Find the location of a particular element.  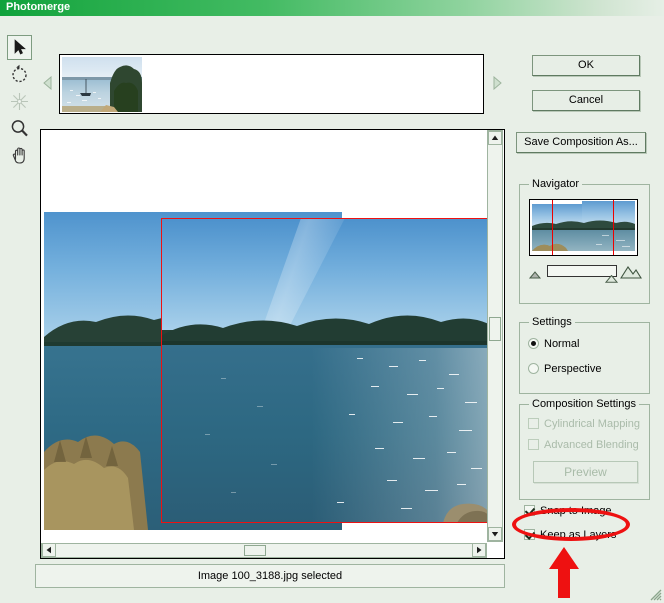

settings-option-perspective: Perspective is located at coordinates (564, 369).